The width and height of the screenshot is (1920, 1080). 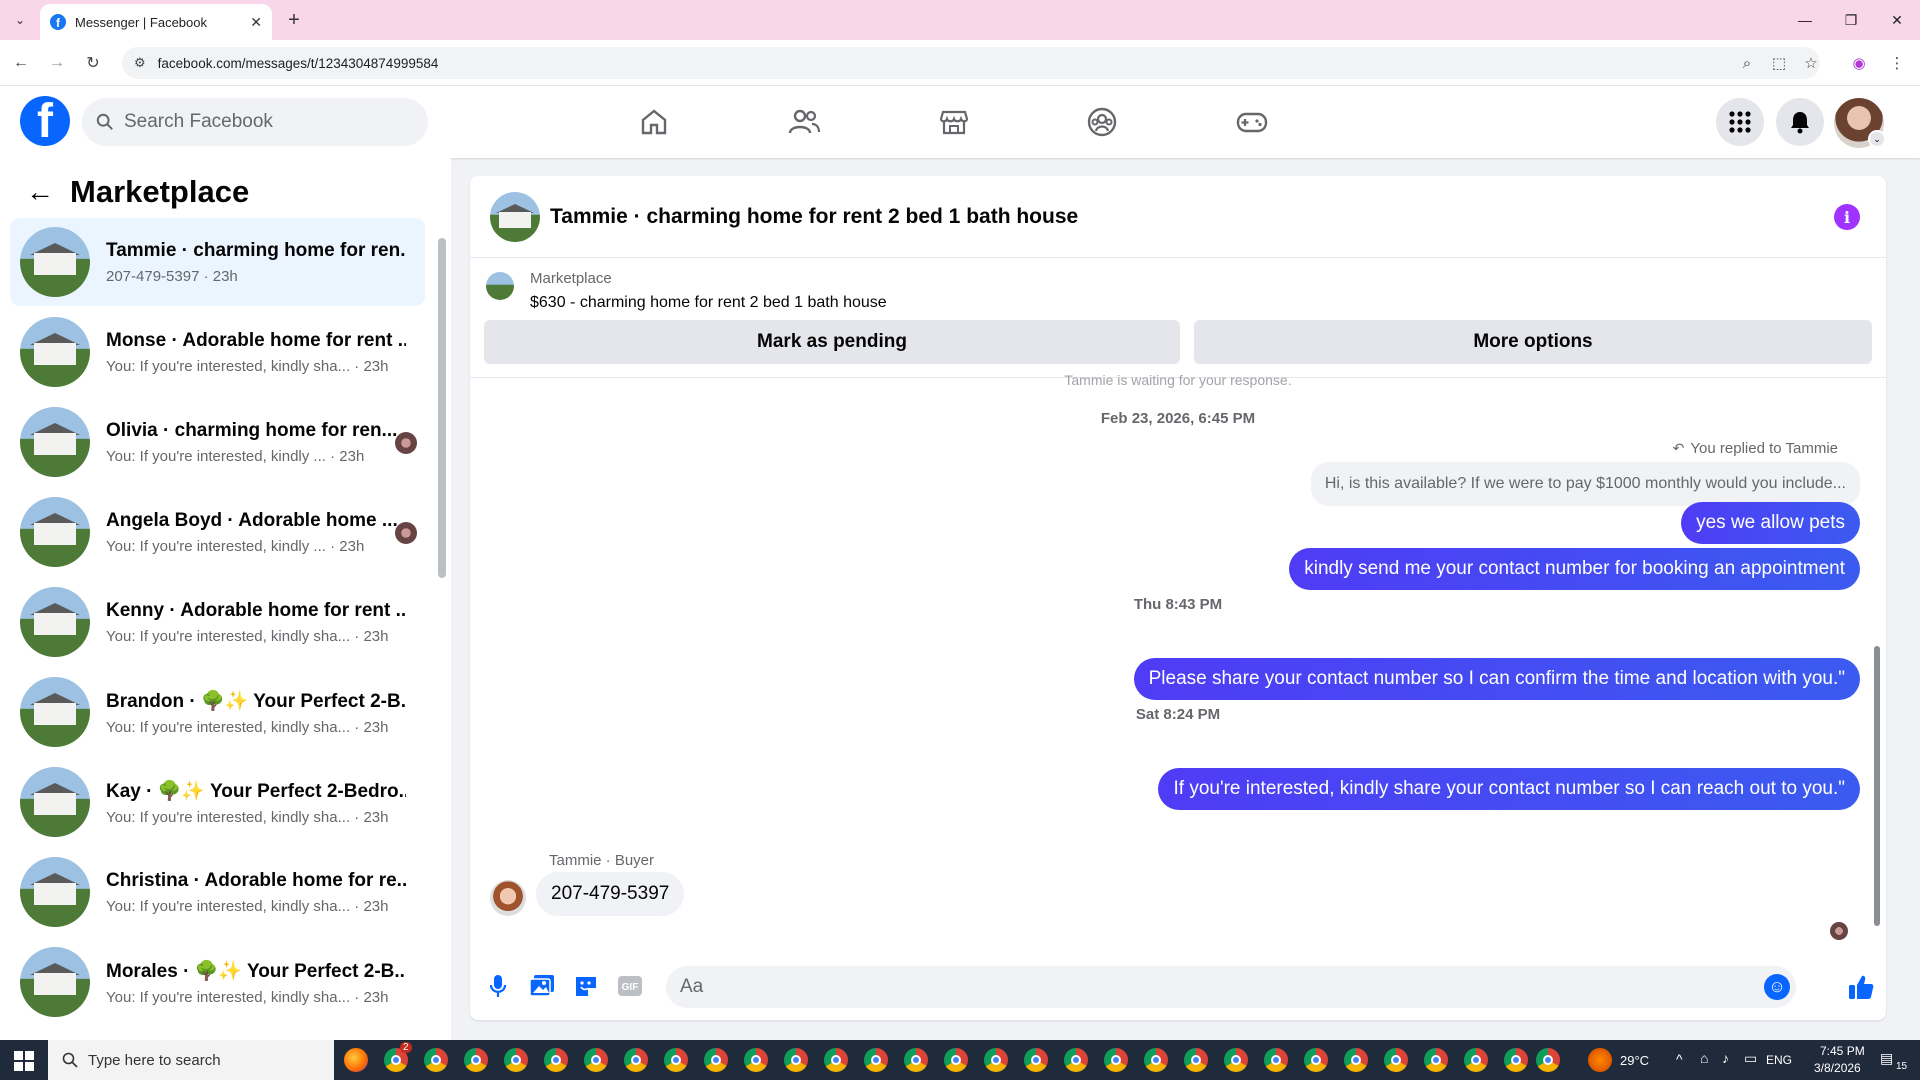 What do you see at coordinates (1837, 1068) in the screenshot?
I see `clock-date: 3/8/2026` at bounding box center [1837, 1068].